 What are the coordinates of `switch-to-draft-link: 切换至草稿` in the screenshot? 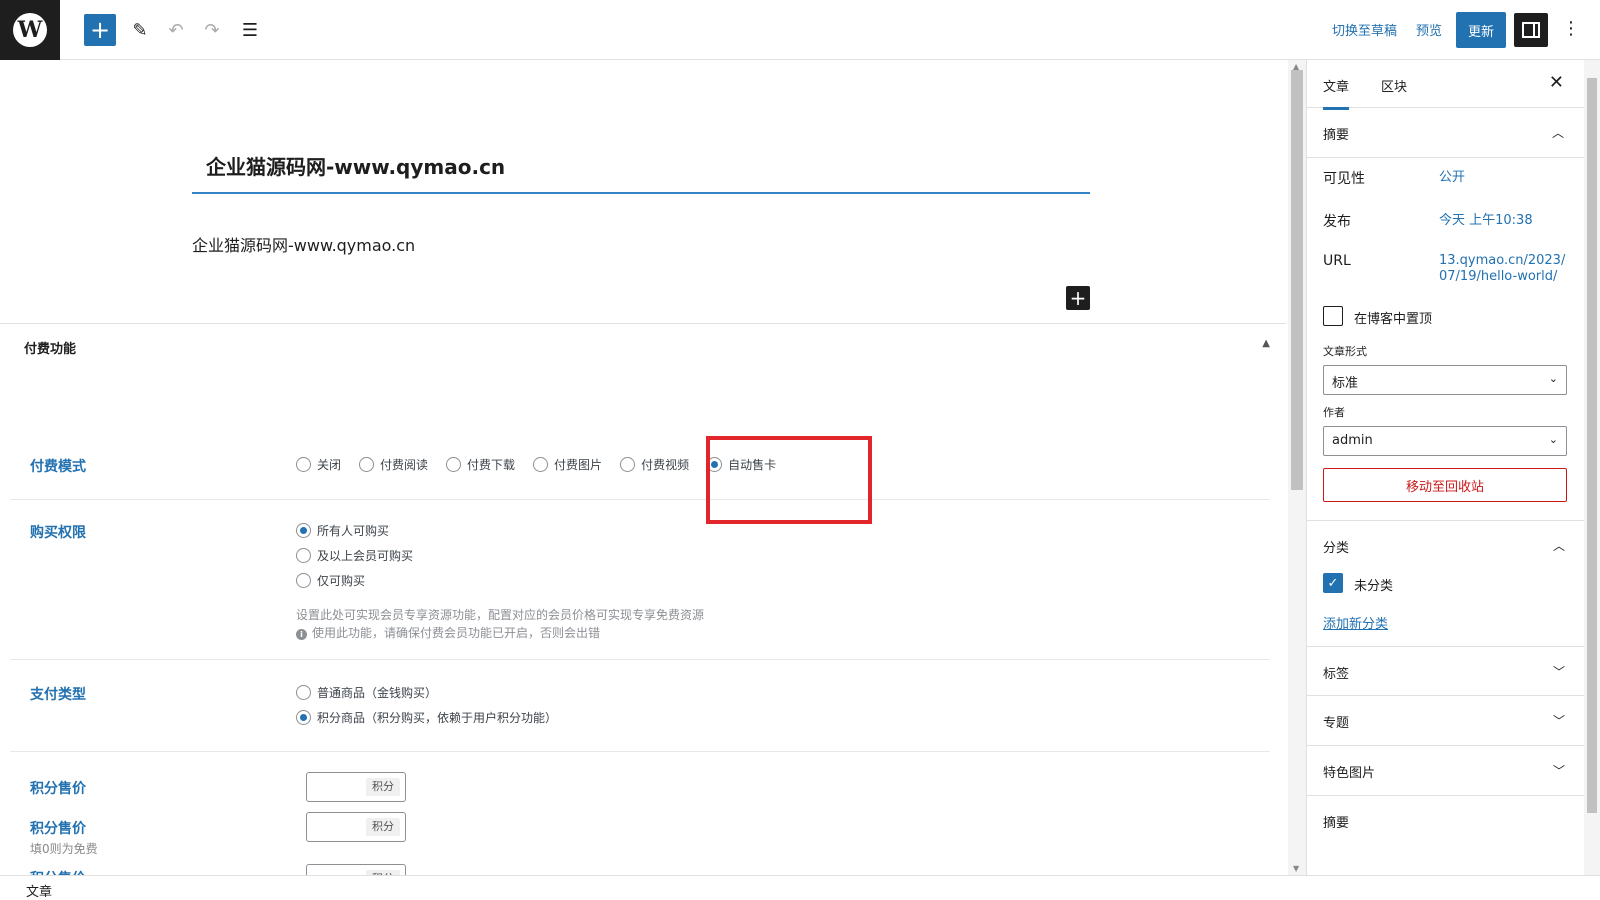 It's located at (1364, 29).